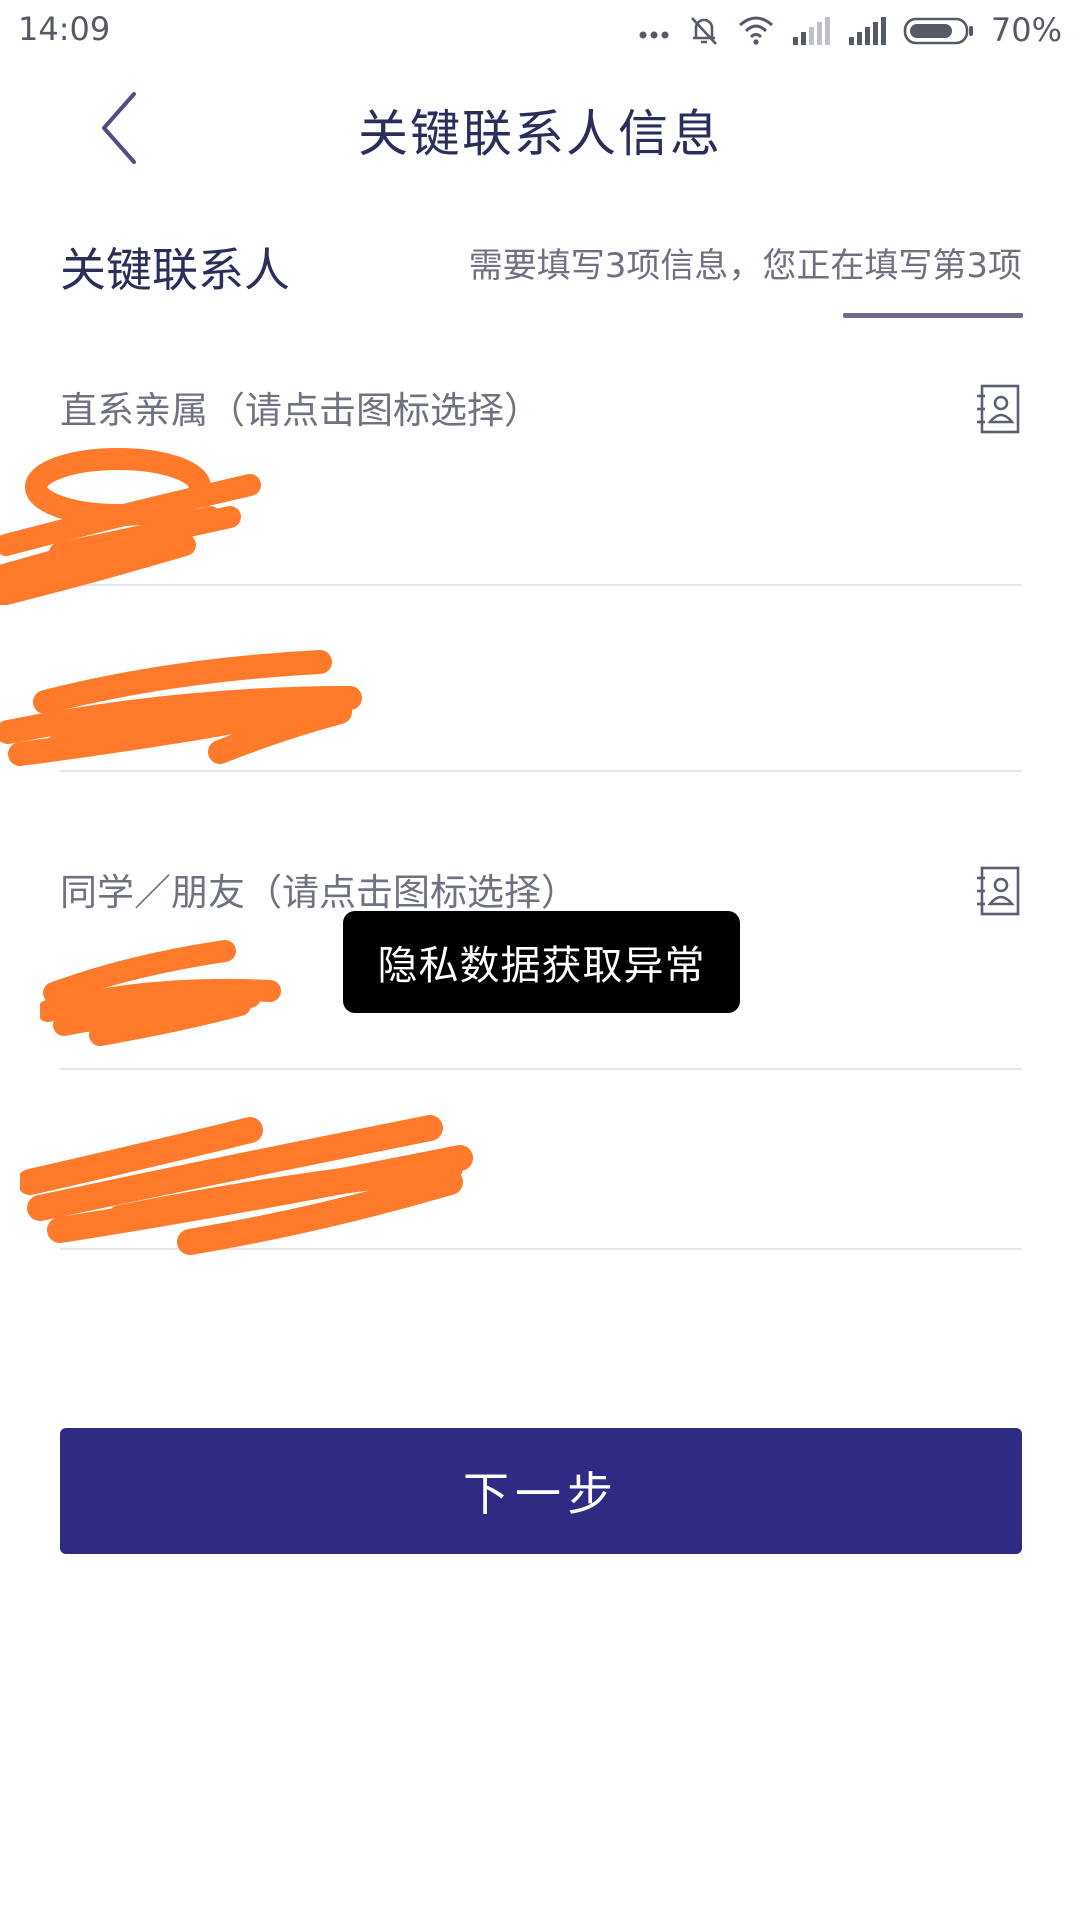 Image resolution: width=1080 pixels, height=1920 pixels. What do you see at coordinates (654, 30) in the screenshot?
I see `more-dots-icon` at bounding box center [654, 30].